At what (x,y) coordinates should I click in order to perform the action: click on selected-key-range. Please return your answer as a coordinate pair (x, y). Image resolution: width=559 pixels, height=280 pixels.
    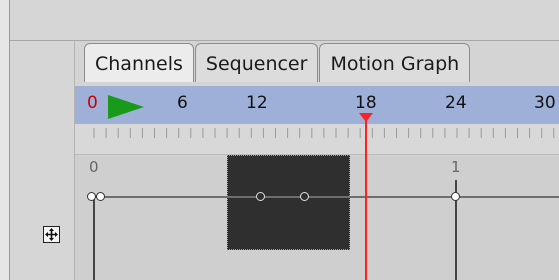
    Looking at the image, I should click on (288, 202).